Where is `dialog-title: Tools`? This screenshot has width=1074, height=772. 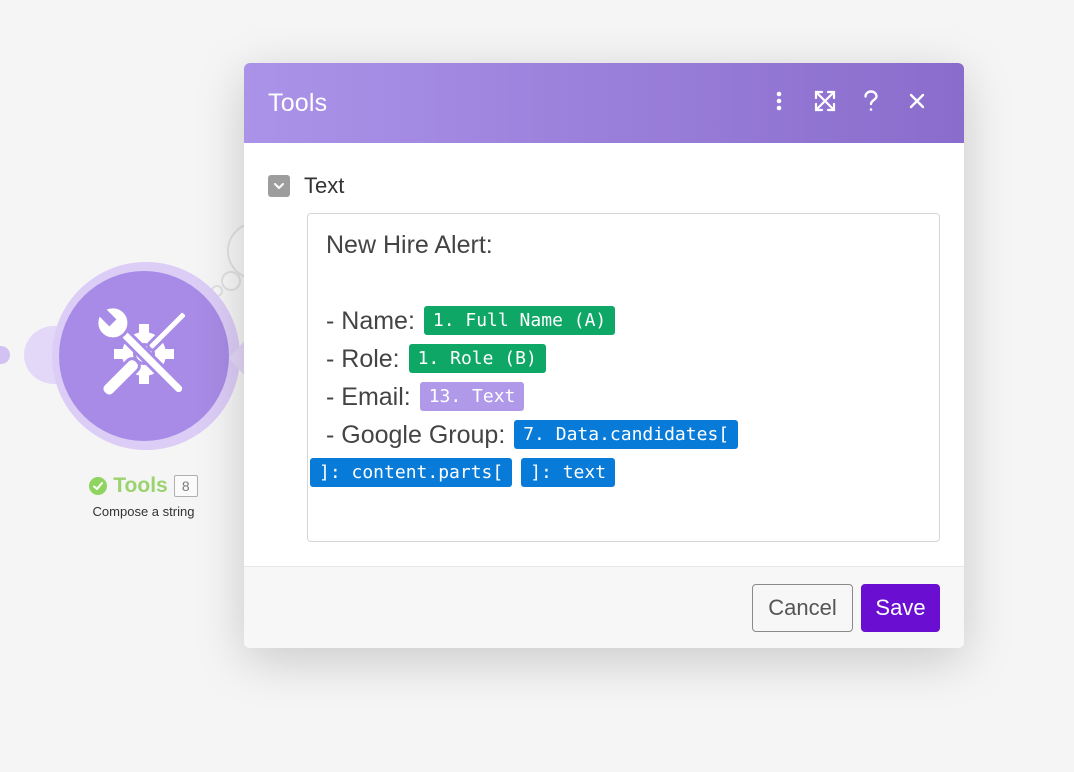
dialog-title: Tools is located at coordinates (298, 102).